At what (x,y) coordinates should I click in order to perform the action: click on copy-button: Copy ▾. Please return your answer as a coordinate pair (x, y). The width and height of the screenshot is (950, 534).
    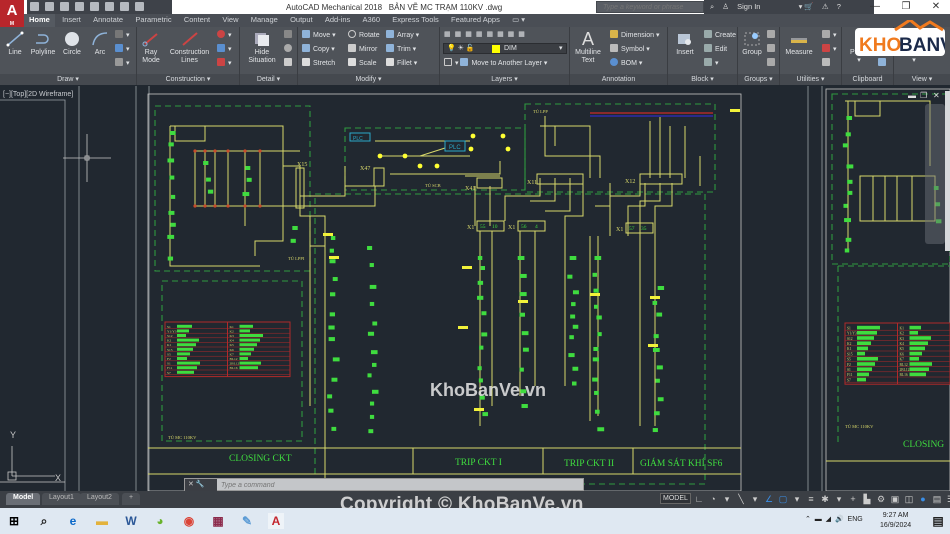
    Looking at the image, I should click on (318, 49).